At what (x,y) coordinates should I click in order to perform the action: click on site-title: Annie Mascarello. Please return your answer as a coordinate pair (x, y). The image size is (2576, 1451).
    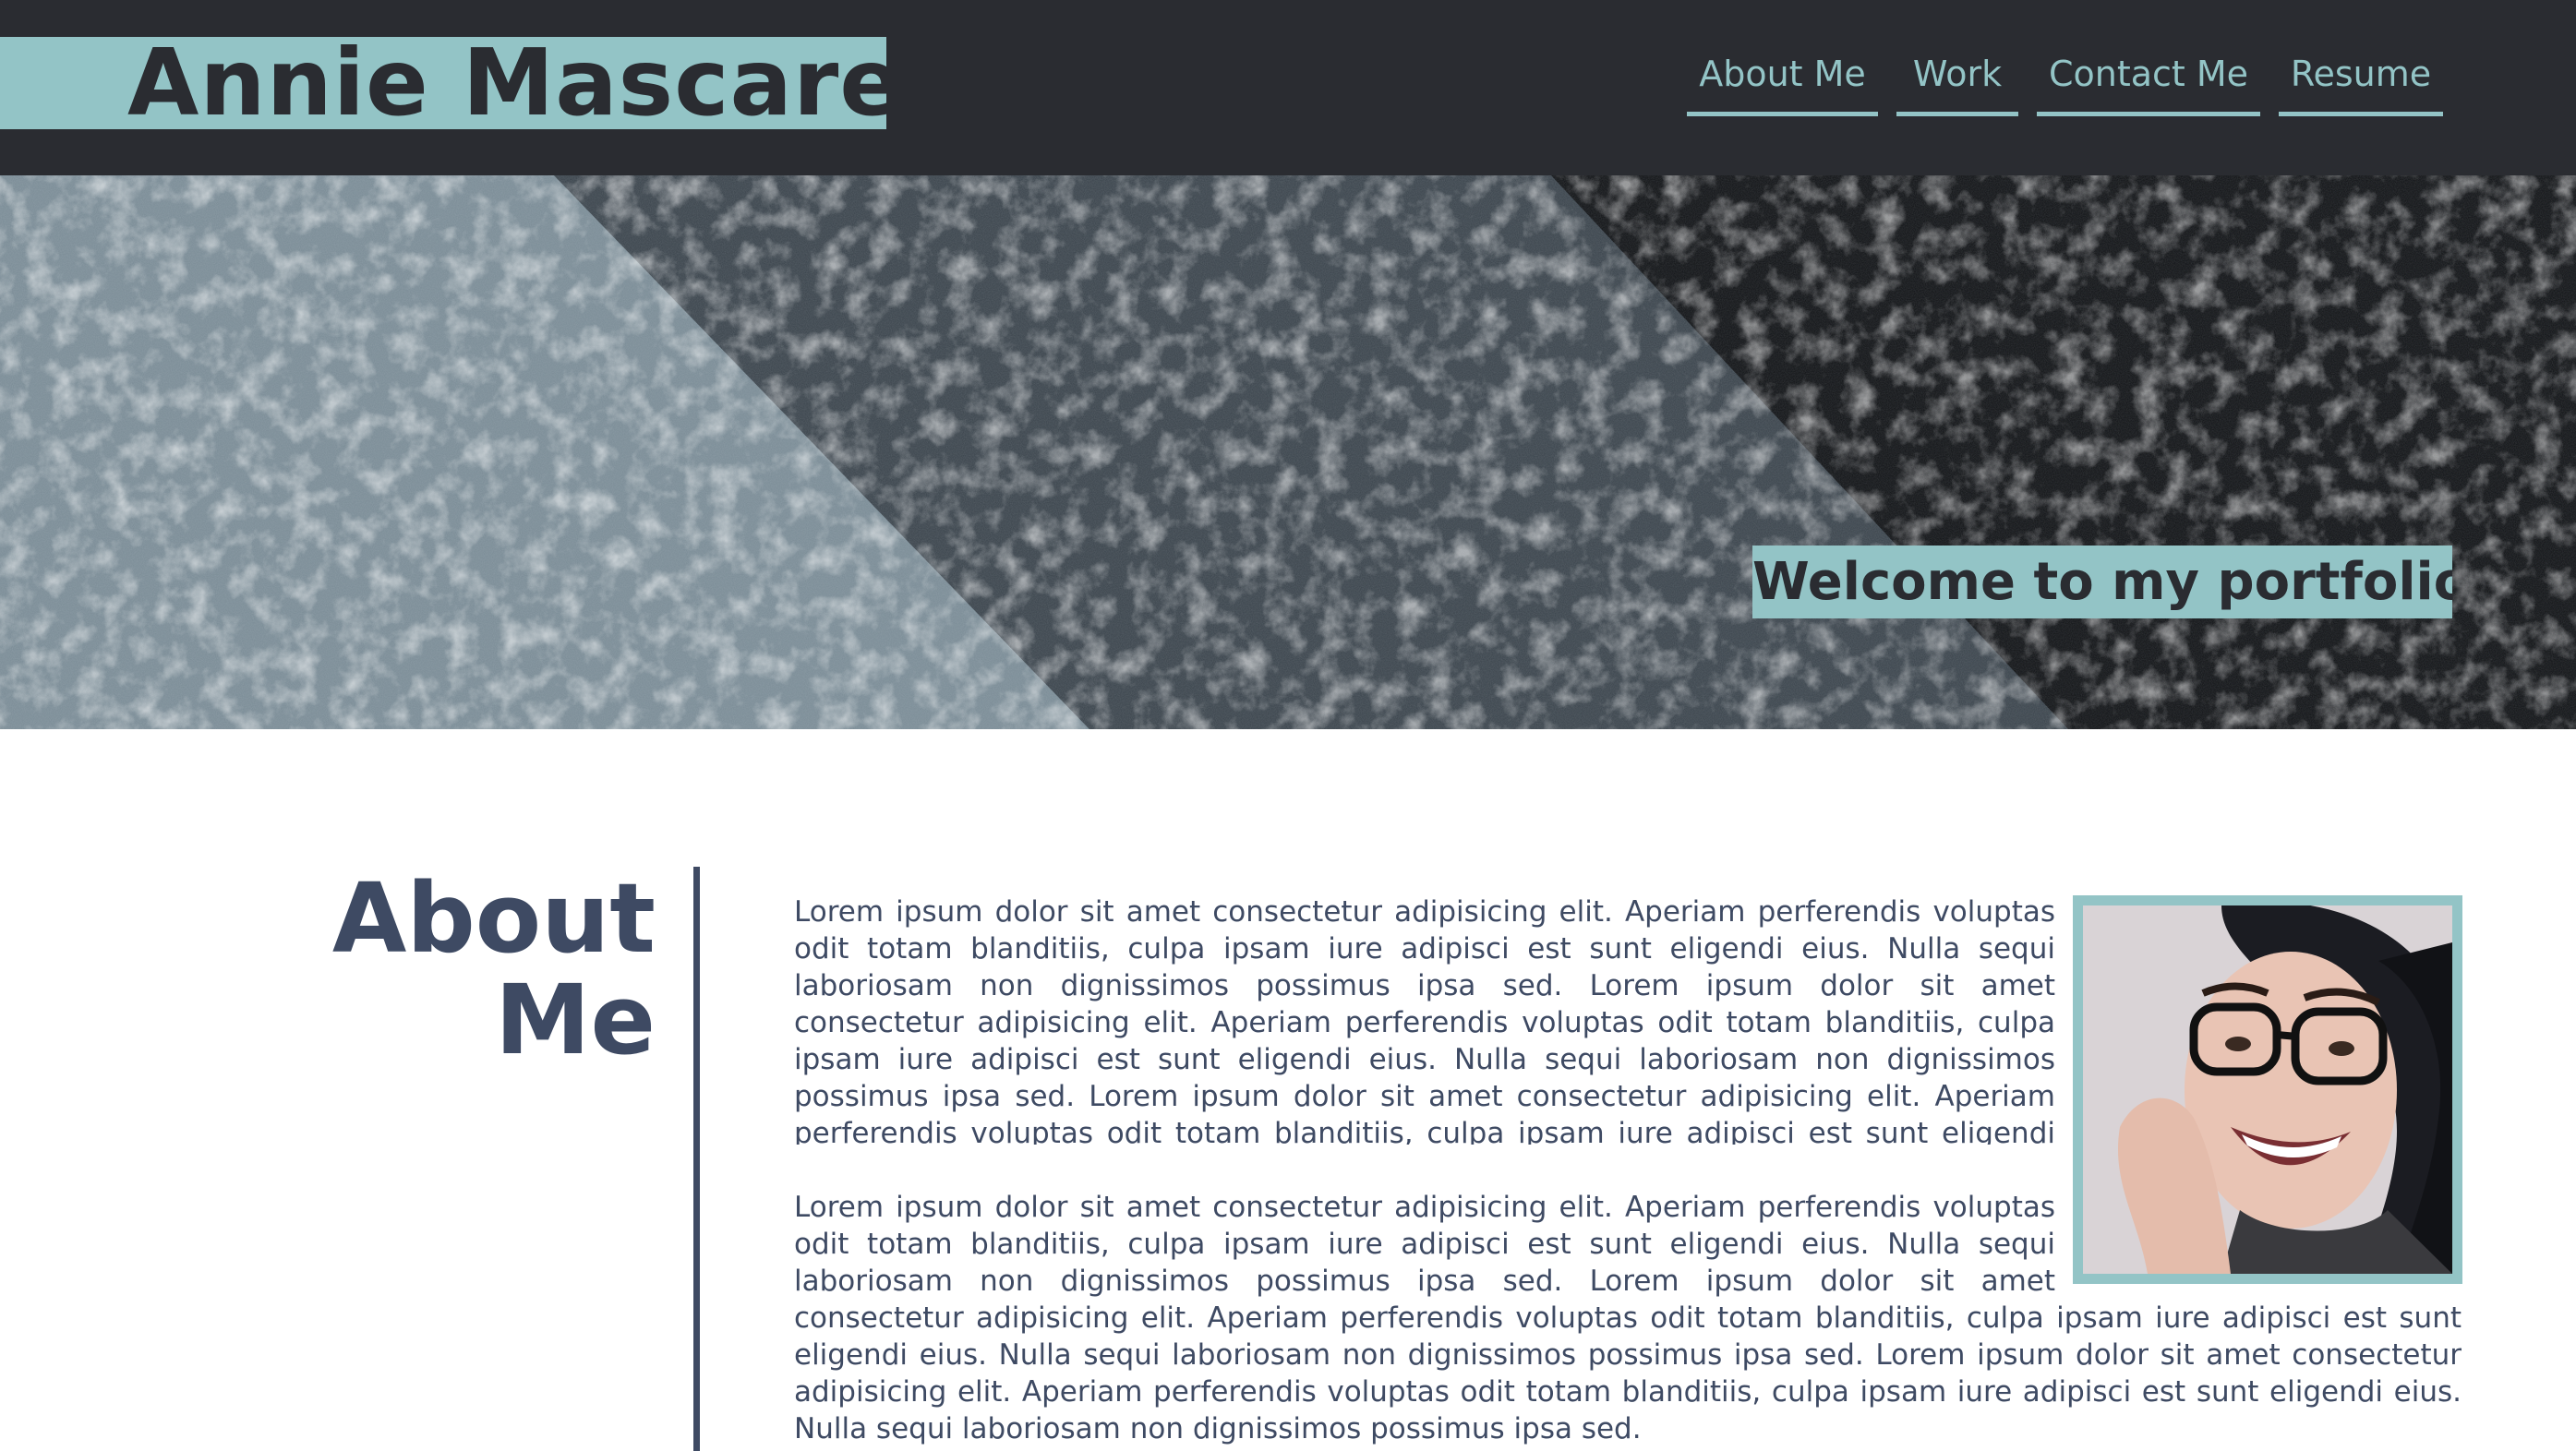
    Looking at the image, I should click on (443, 83).